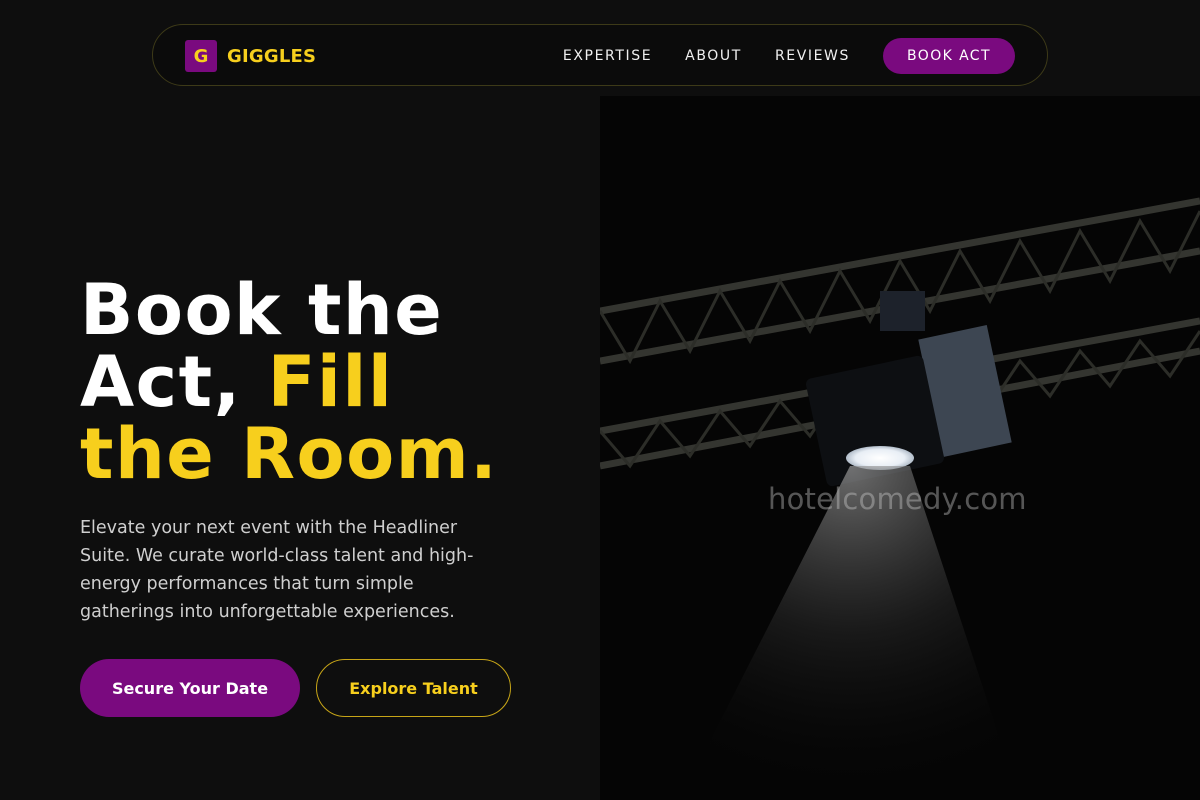 This screenshot has width=1200, height=800. What do you see at coordinates (272, 56) in the screenshot?
I see `brand-name: GIGGLES` at bounding box center [272, 56].